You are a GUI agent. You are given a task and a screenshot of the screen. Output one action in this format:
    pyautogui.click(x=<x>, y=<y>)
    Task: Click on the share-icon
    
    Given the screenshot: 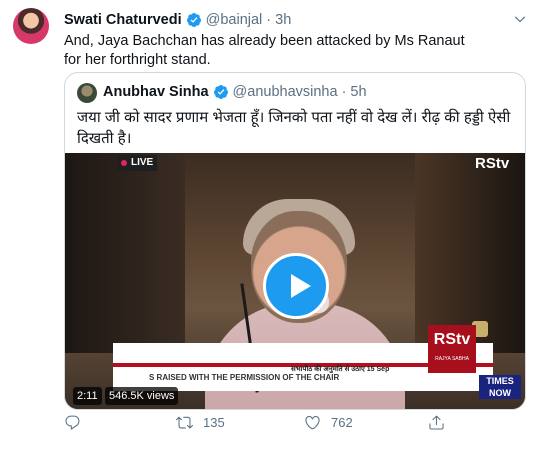 What is the action you would take?
    pyautogui.click(x=436, y=422)
    